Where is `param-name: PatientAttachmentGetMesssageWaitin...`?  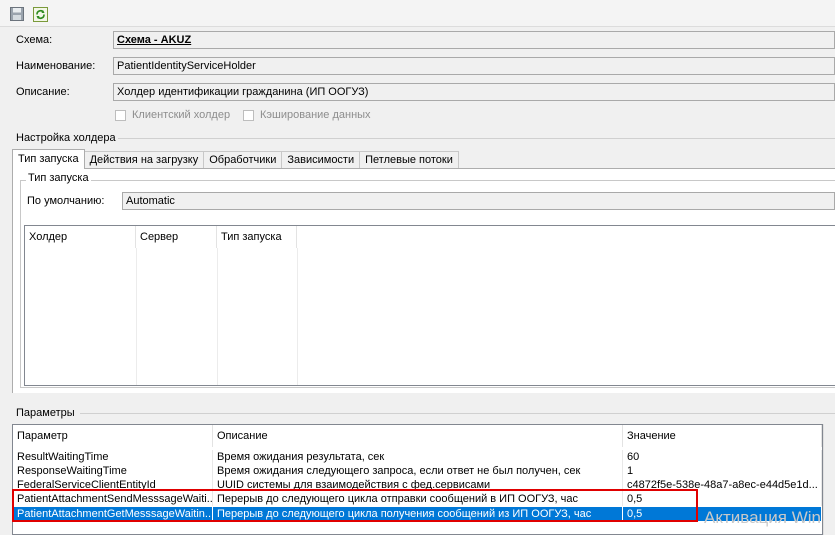 param-name: PatientAttachmentGetMesssageWaitin... is located at coordinates (113, 514).